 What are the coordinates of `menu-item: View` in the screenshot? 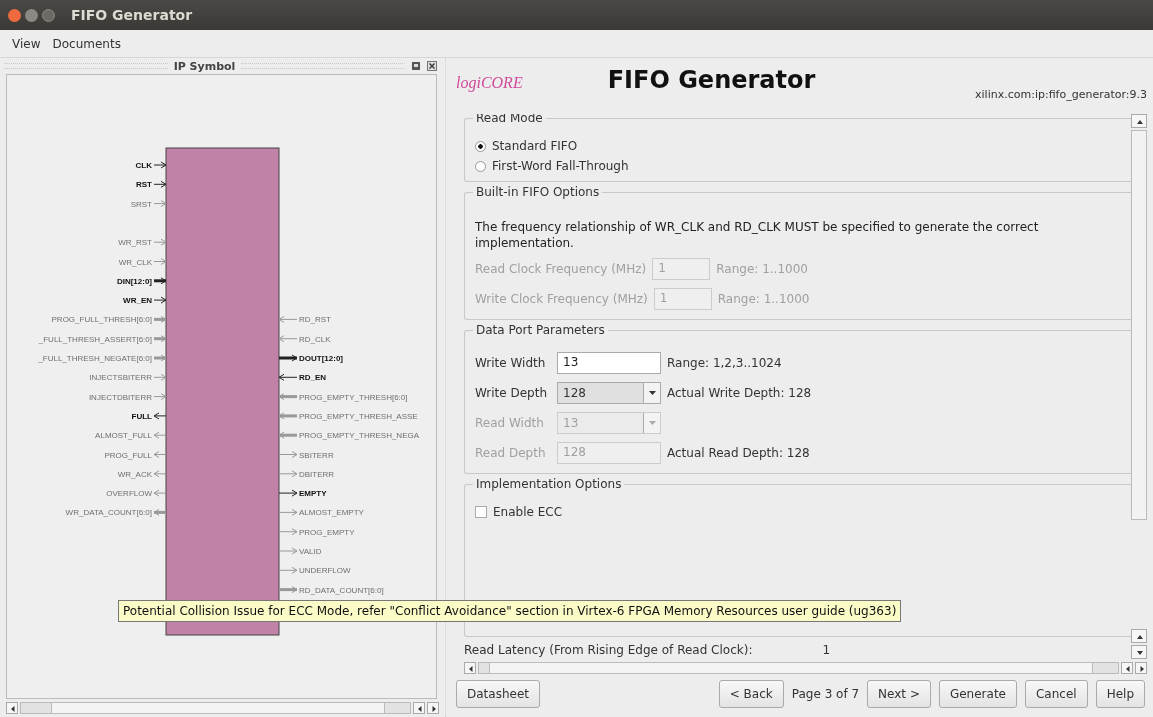 It's located at (26, 43).